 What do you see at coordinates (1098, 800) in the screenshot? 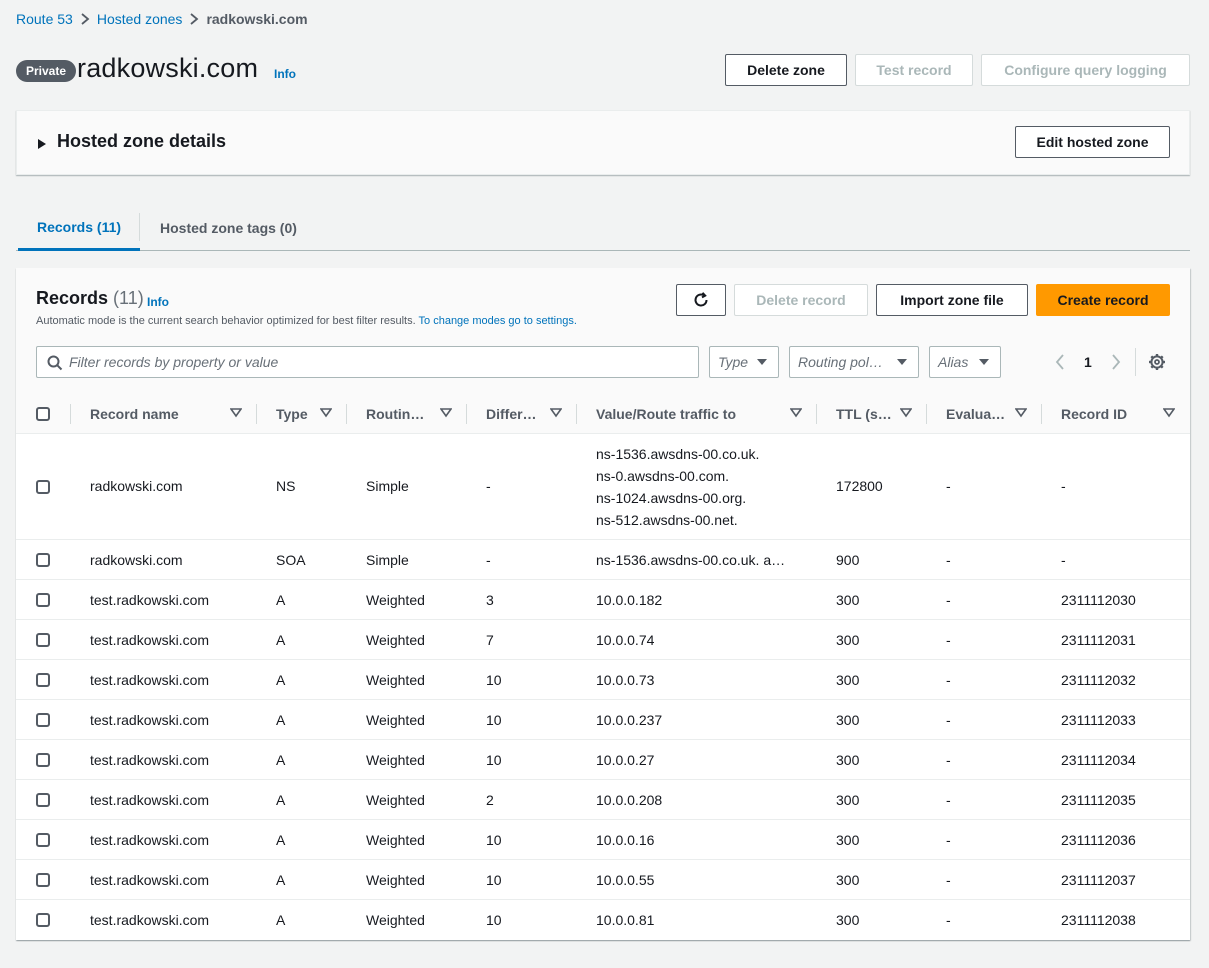
I see `record-id-cell: 2311112035` at bounding box center [1098, 800].